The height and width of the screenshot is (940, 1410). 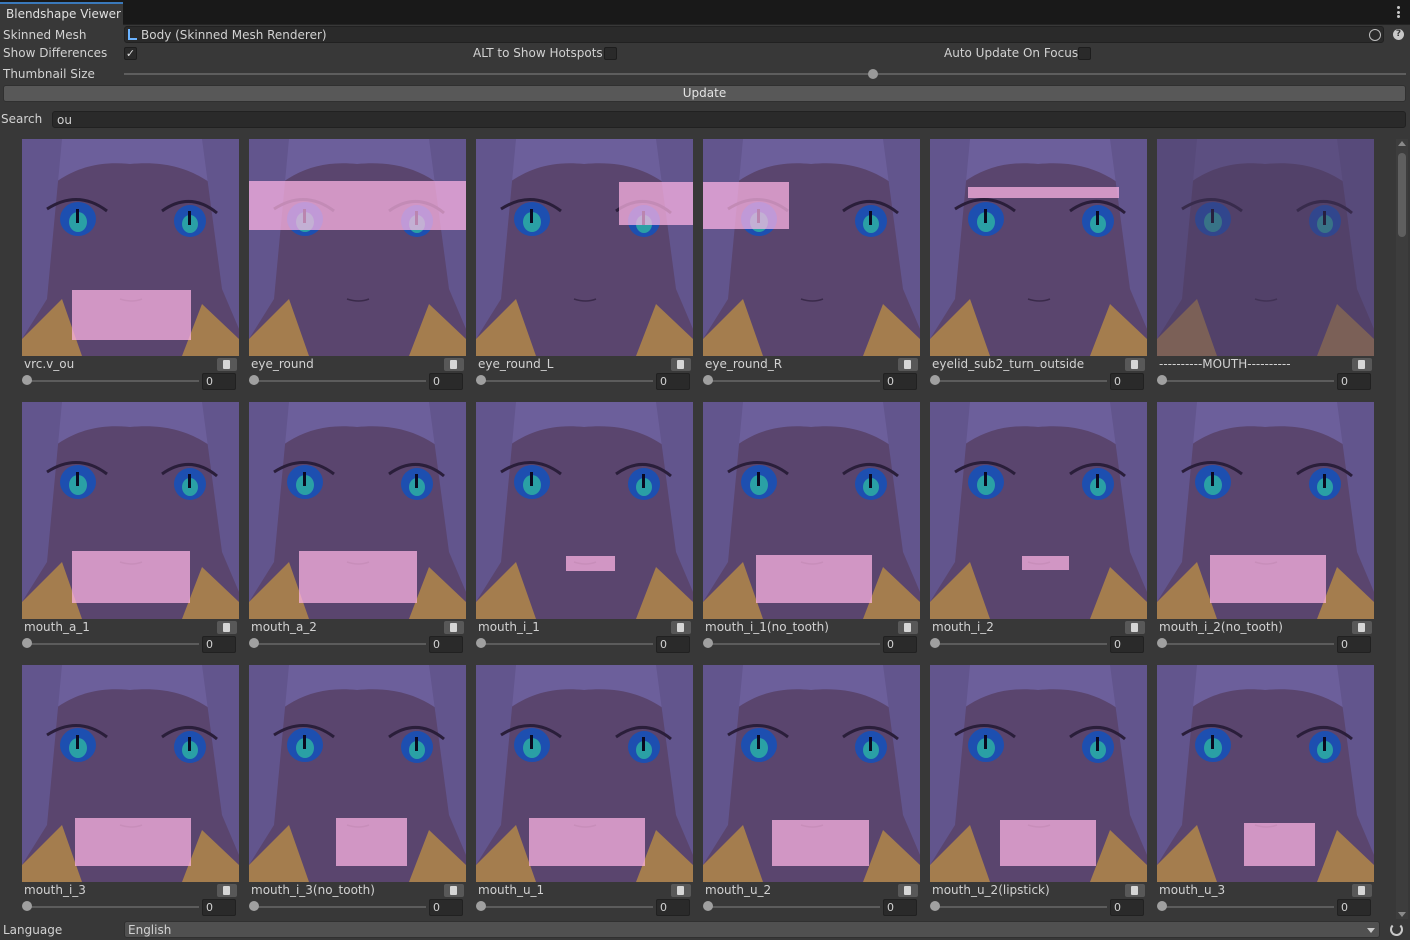 I want to click on update-button: Update, so click(x=704, y=93).